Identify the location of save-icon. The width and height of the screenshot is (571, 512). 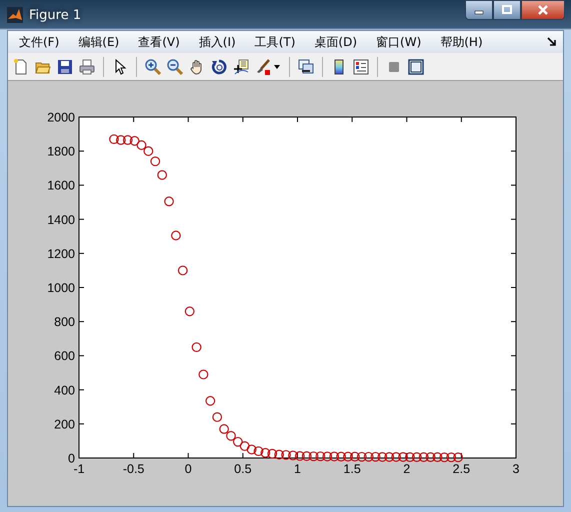
(65, 66).